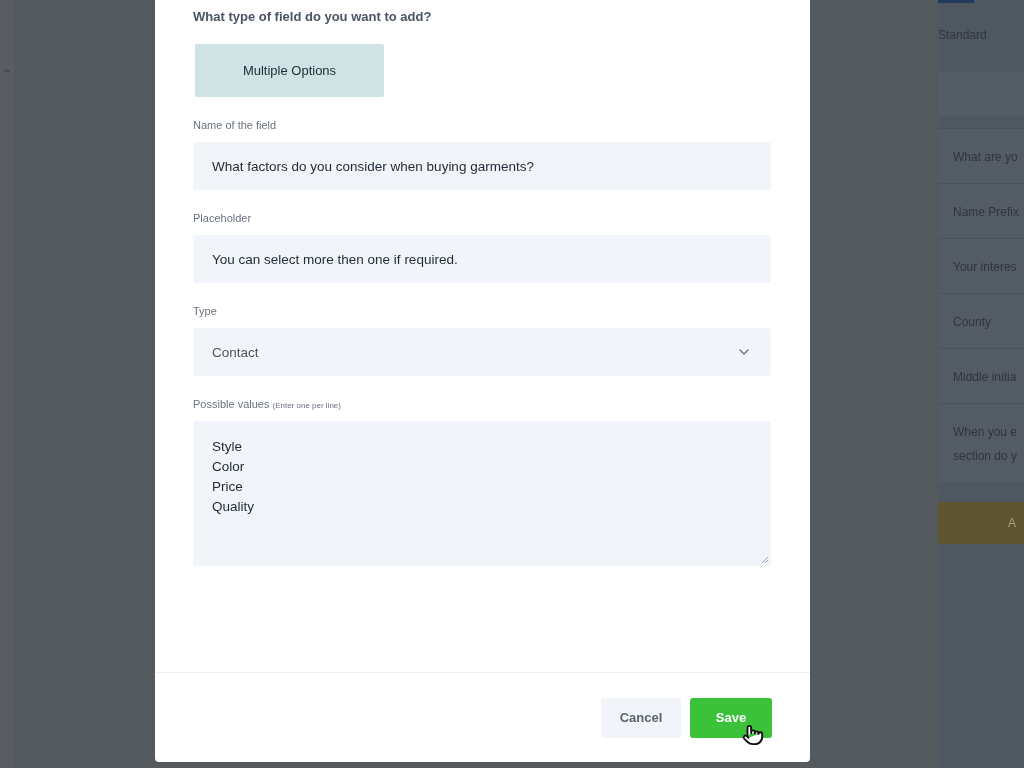 The height and width of the screenshot is (768, 1024). Describe the element at coordinates (482, 493) in the screenshot. I see `textarea-field: Style Color Price Quality` at that location.